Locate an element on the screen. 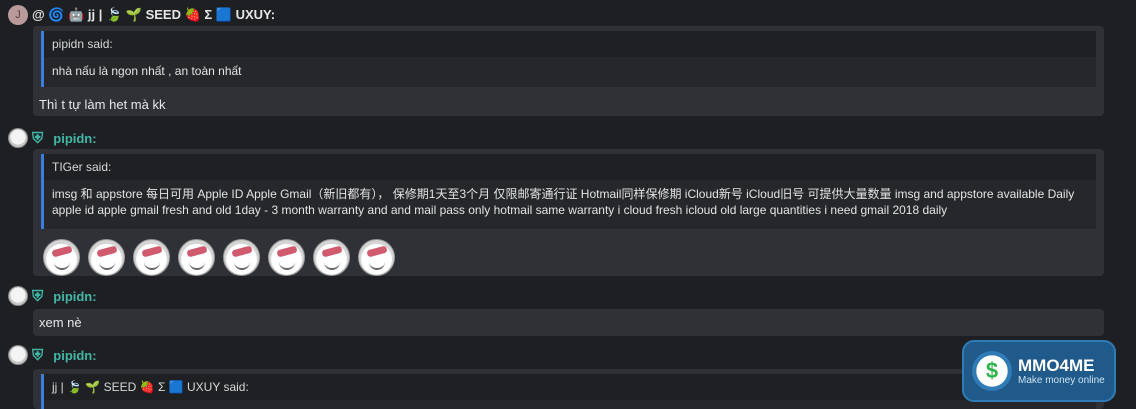  avatar: J is located at coordinates (18, 15).